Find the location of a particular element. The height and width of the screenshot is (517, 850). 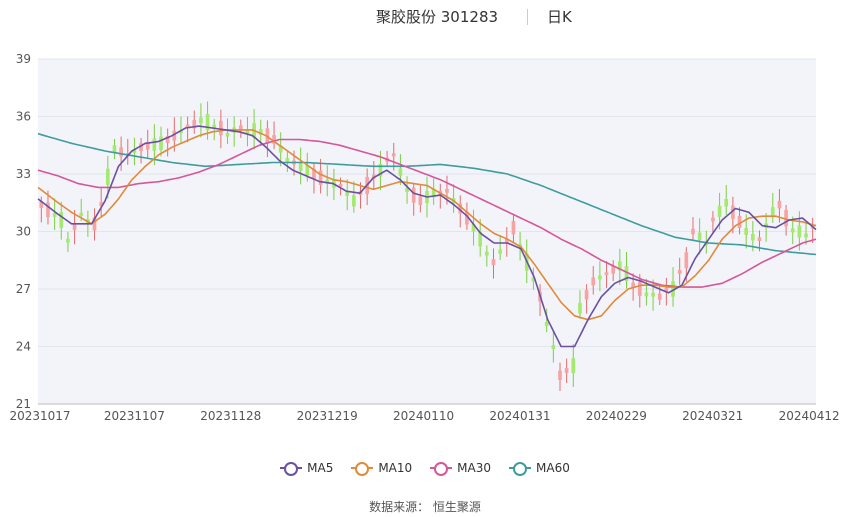

legend-swatch-ma30 is located at coordinates (441, 469).